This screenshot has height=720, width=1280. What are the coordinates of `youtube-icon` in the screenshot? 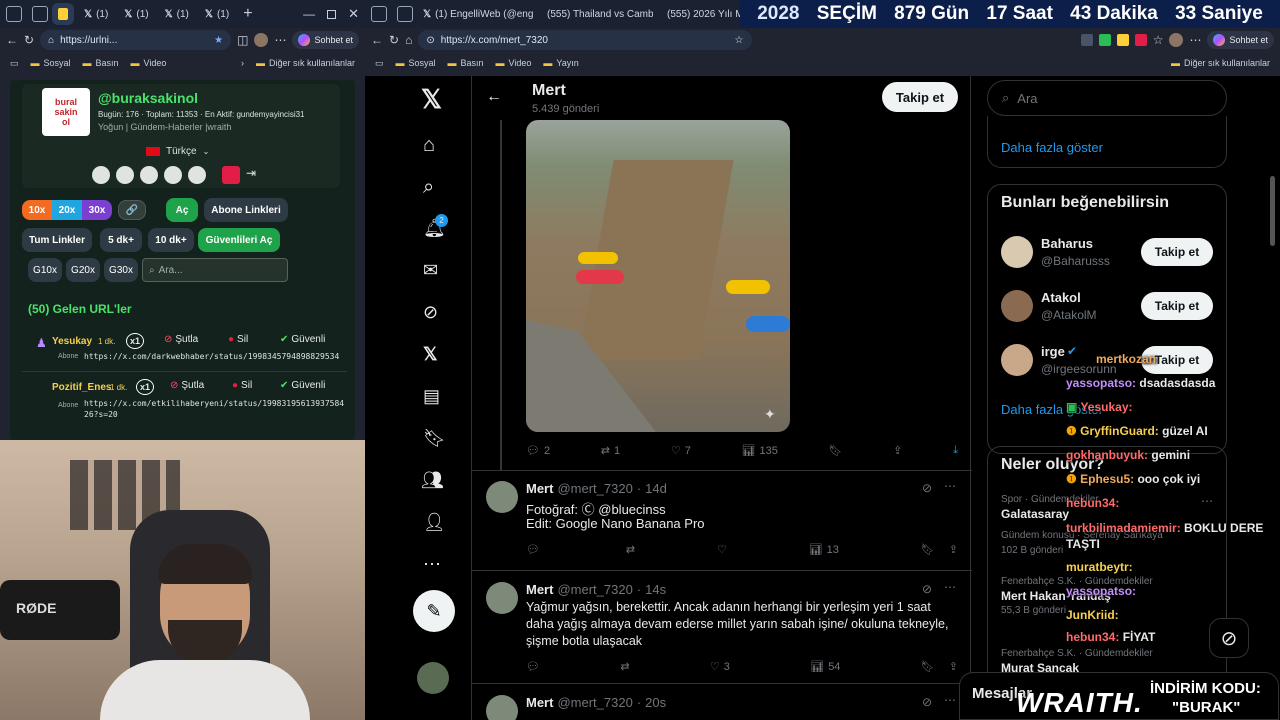 It's located at (173, 175).